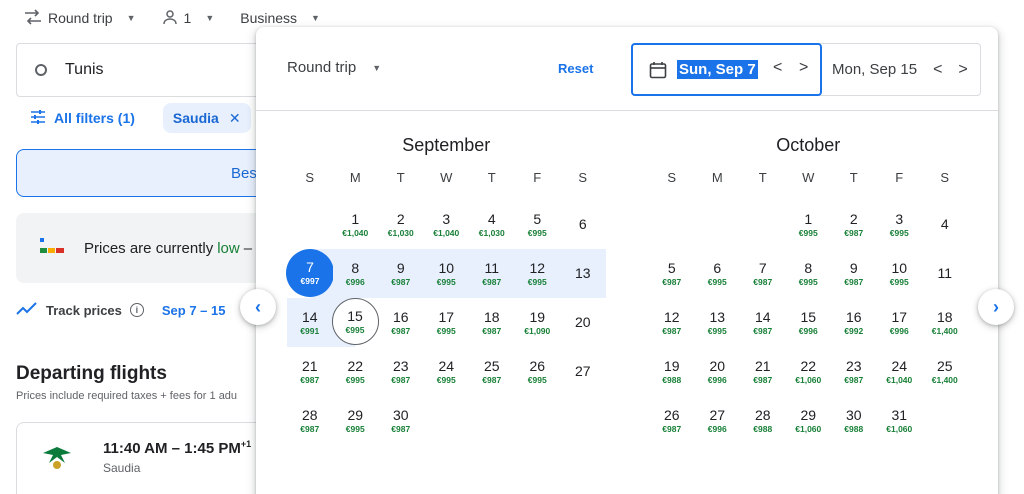 The height and width of the screenshot is (494, 1024). What do you see at coordinates (718, 322) in the screenshot?
I see `day-cell: 13 €995` at bounding box center [718, 322].